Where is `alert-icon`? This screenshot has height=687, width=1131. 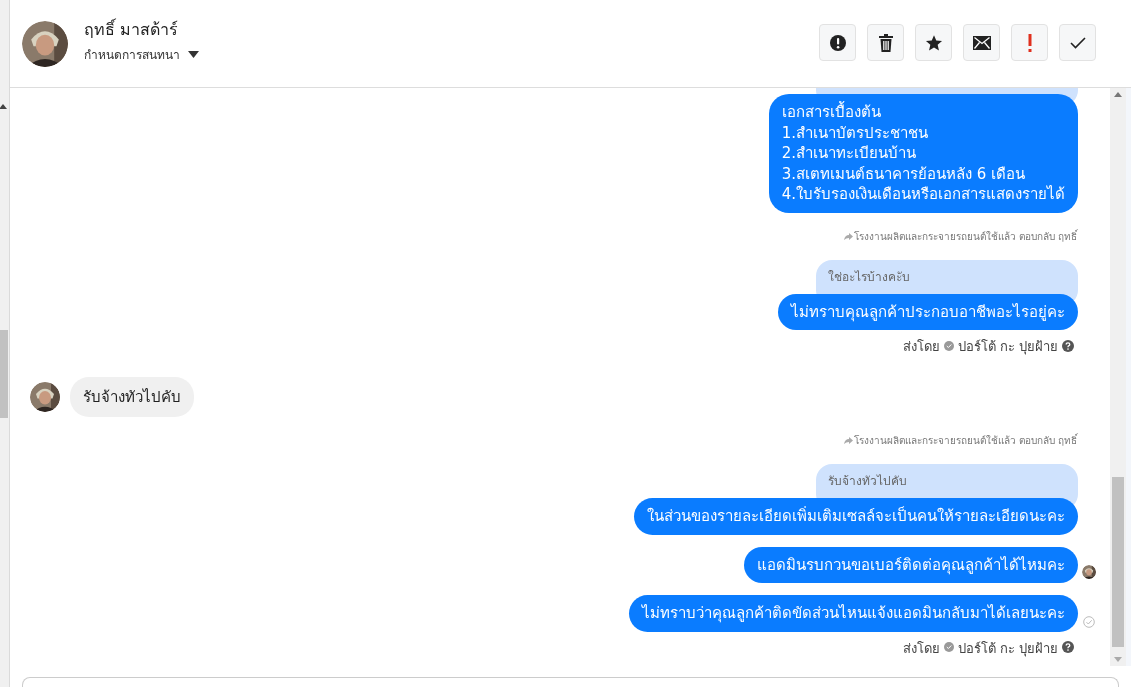 alert-icon is located at coordinates (837, 42).